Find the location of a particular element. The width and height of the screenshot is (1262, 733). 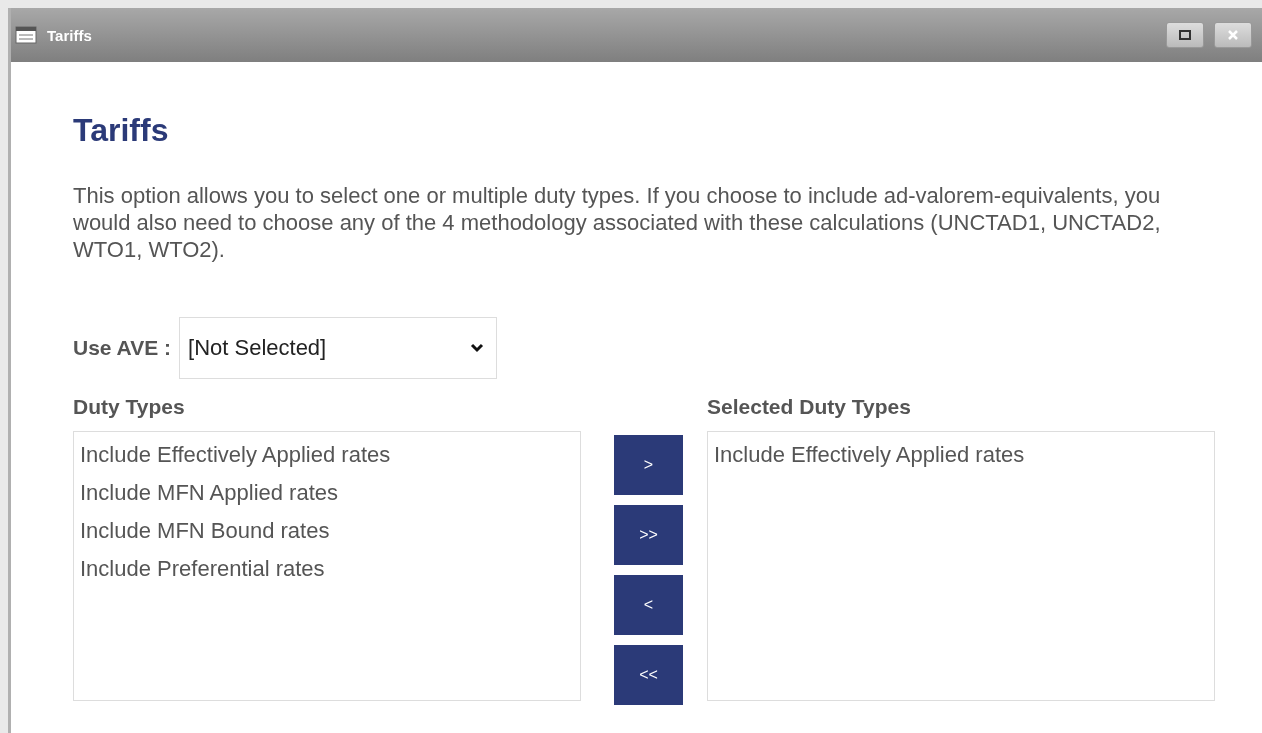

window-title: Tariffs is located at coordinates (69, 35).